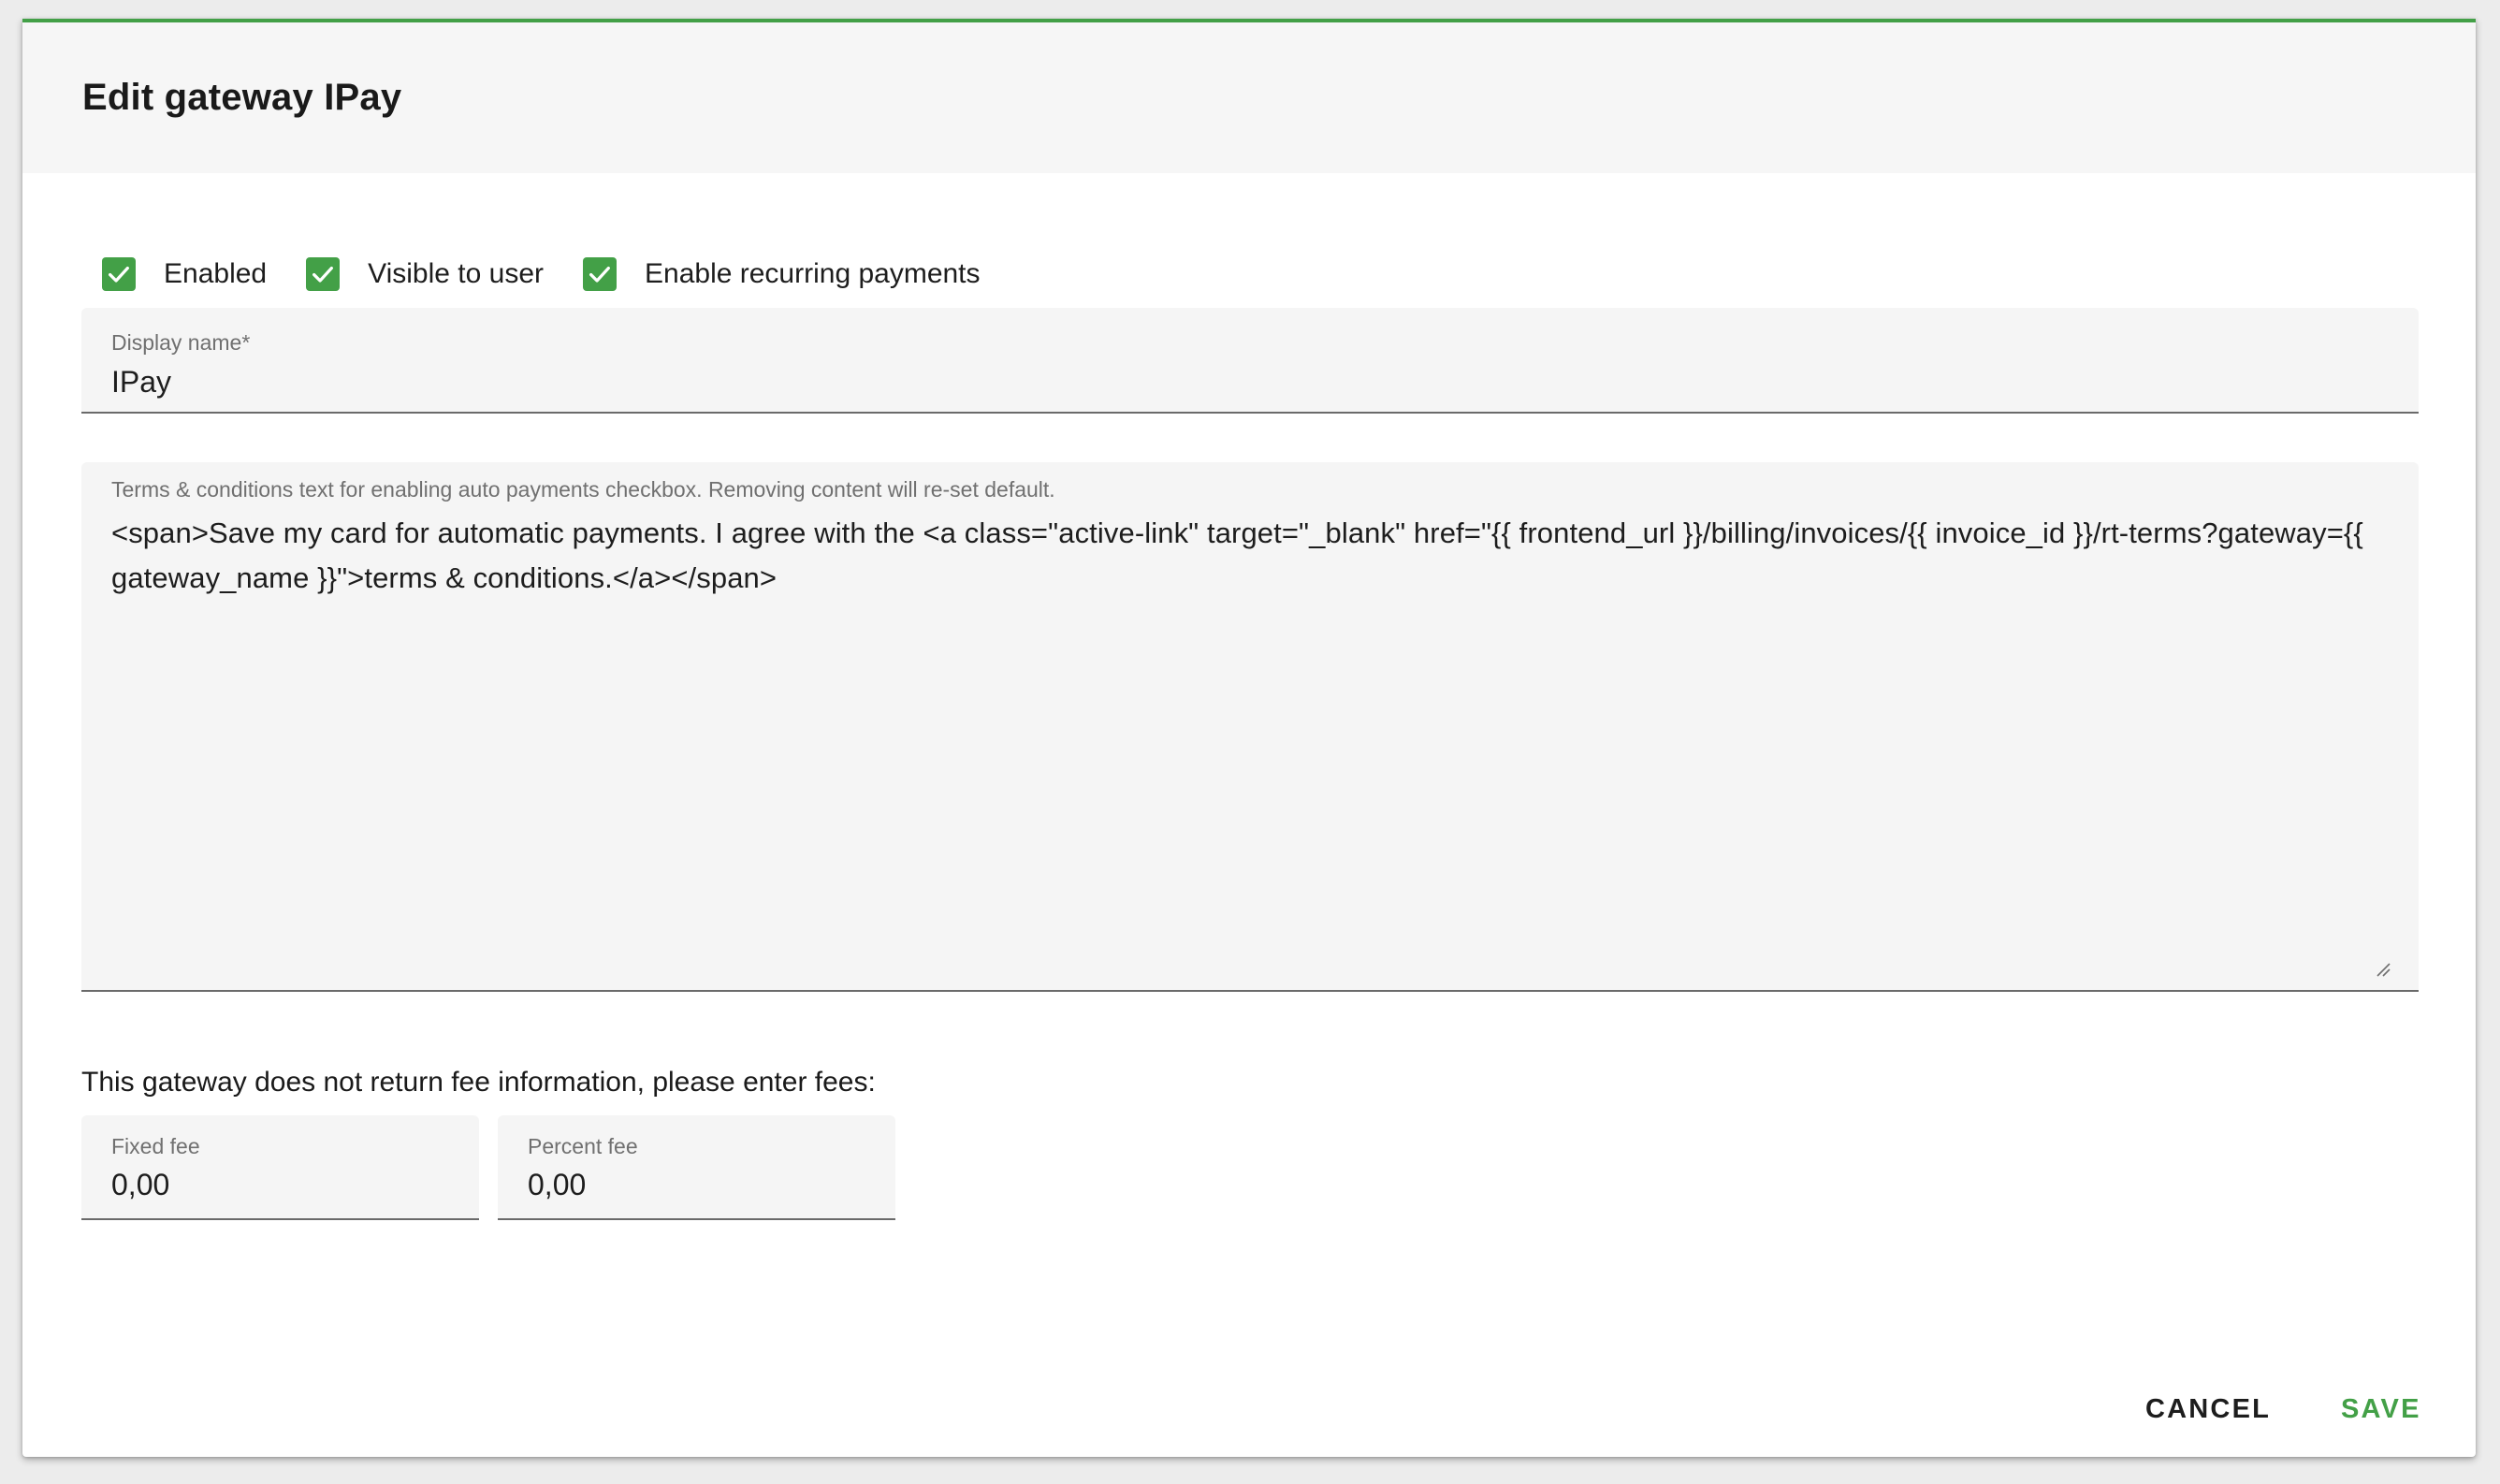 The width and height of the screenshot is (2500, 1484). I want to click on dialog-header: Edit gateway IPay, so click(1249, 97).